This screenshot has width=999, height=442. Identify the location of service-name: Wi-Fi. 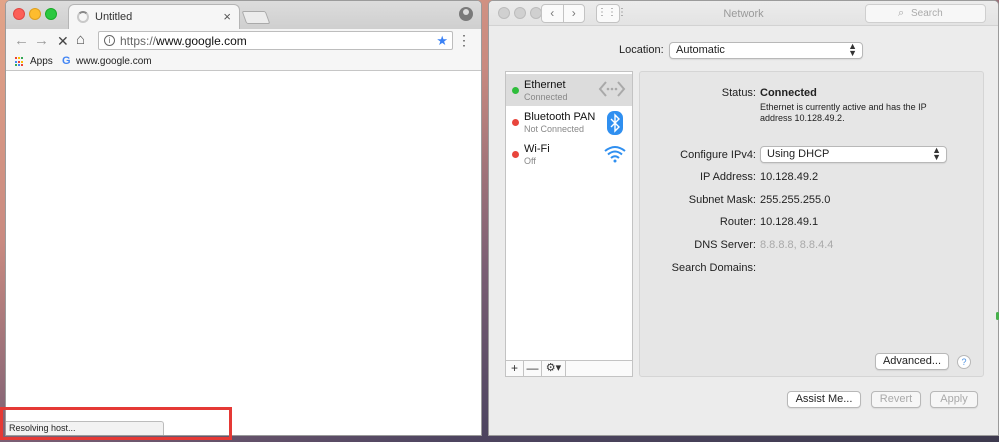
(537, 149).